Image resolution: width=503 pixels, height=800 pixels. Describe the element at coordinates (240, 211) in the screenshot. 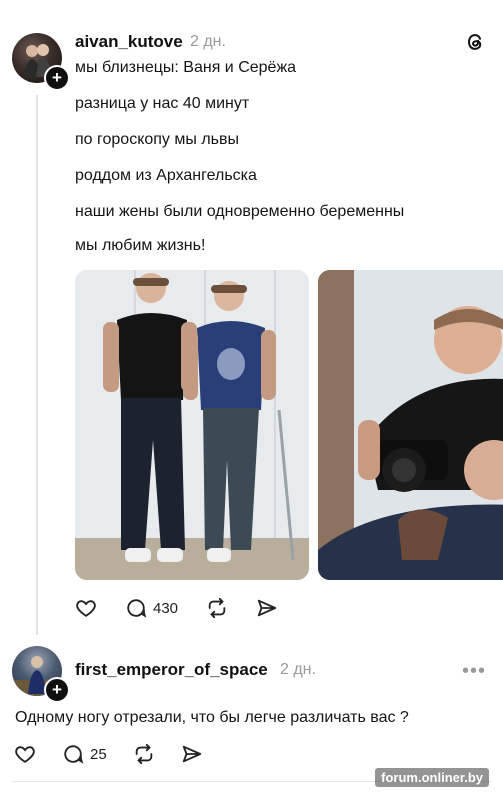

I see `post-text-line-5: наши жены были одновременно беременны` at that location.